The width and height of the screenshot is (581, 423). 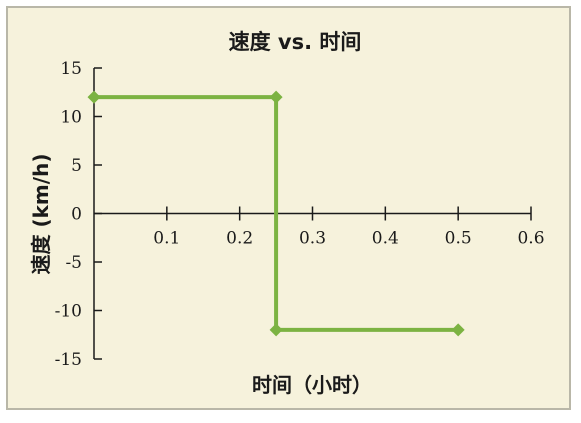 I want to click on y-tick-label: -5, so click(x=73, y=263).